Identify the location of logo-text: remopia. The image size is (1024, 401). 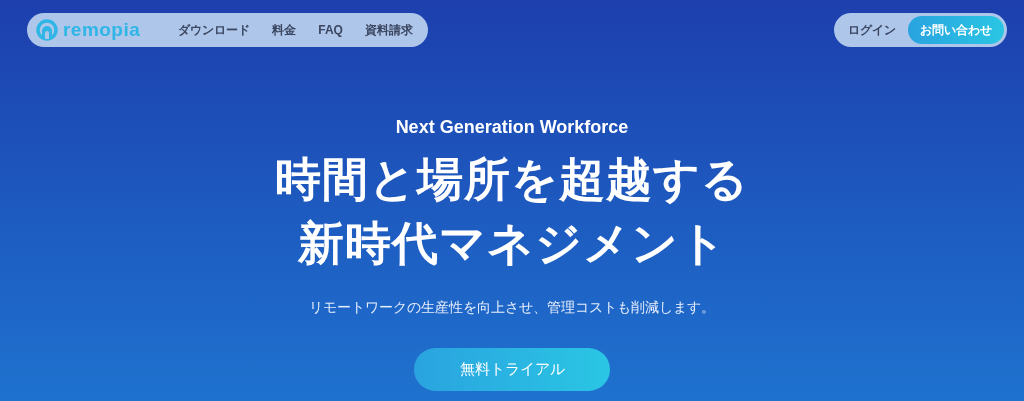
(102, 29).